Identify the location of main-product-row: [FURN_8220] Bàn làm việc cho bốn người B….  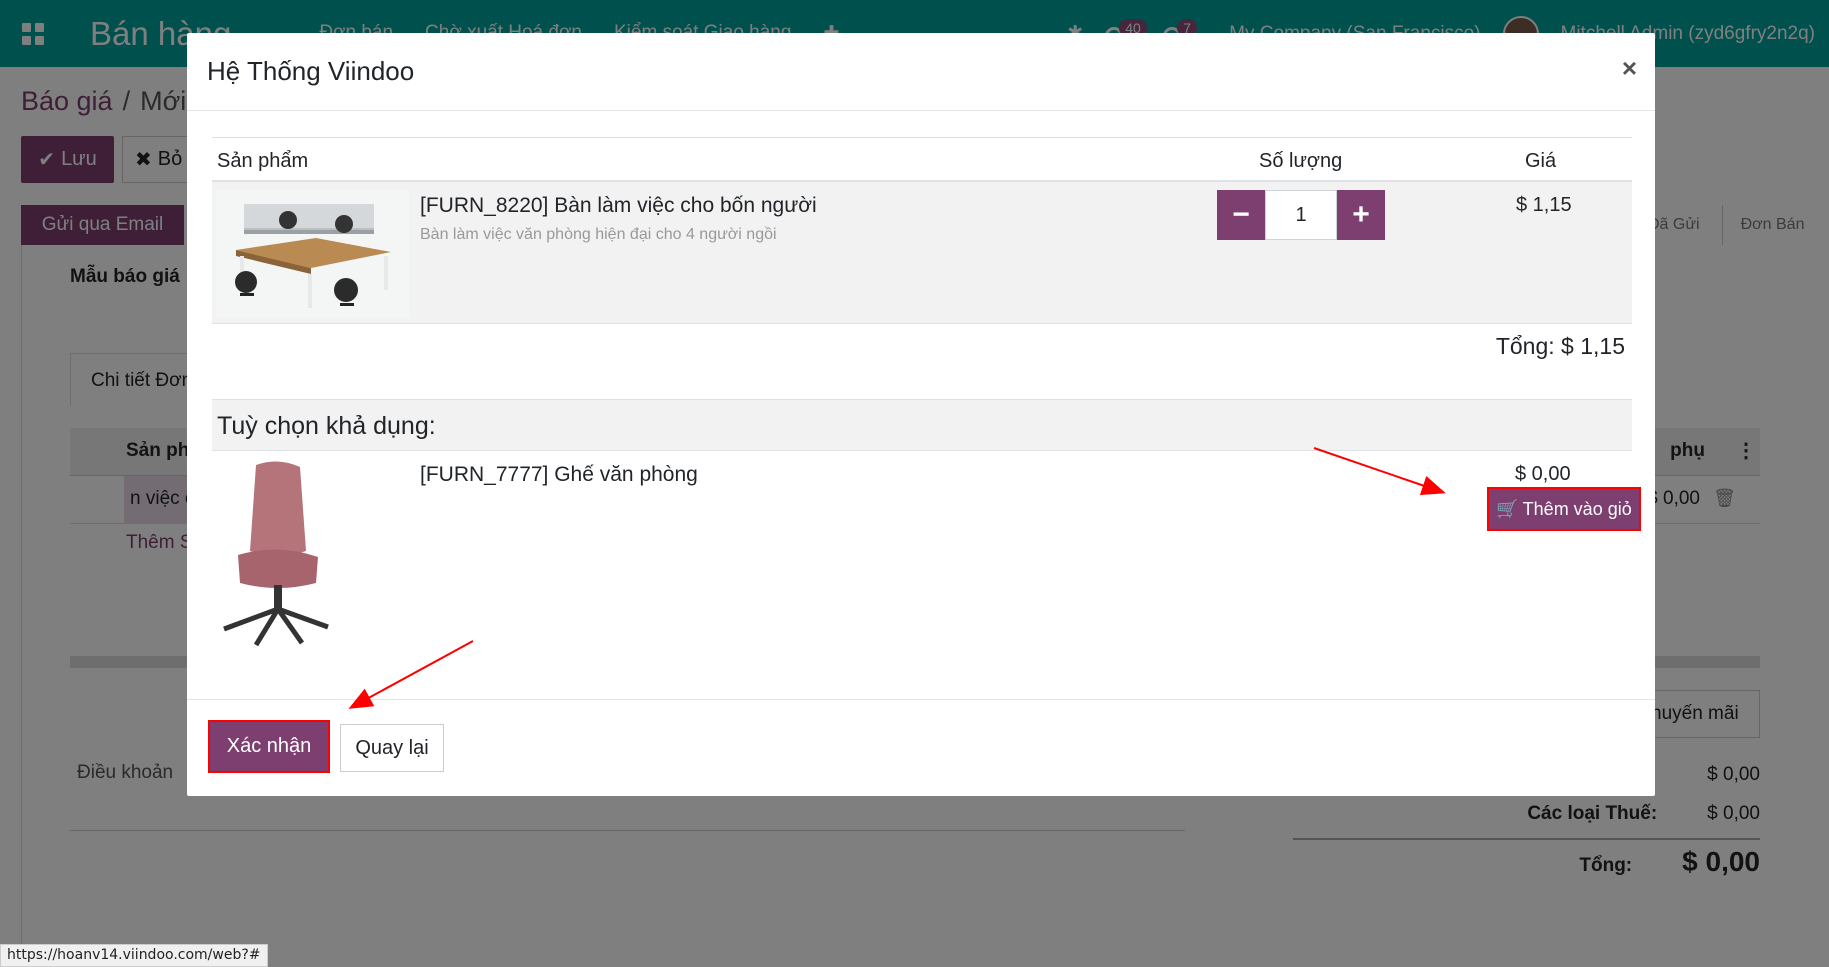
(922, 253).